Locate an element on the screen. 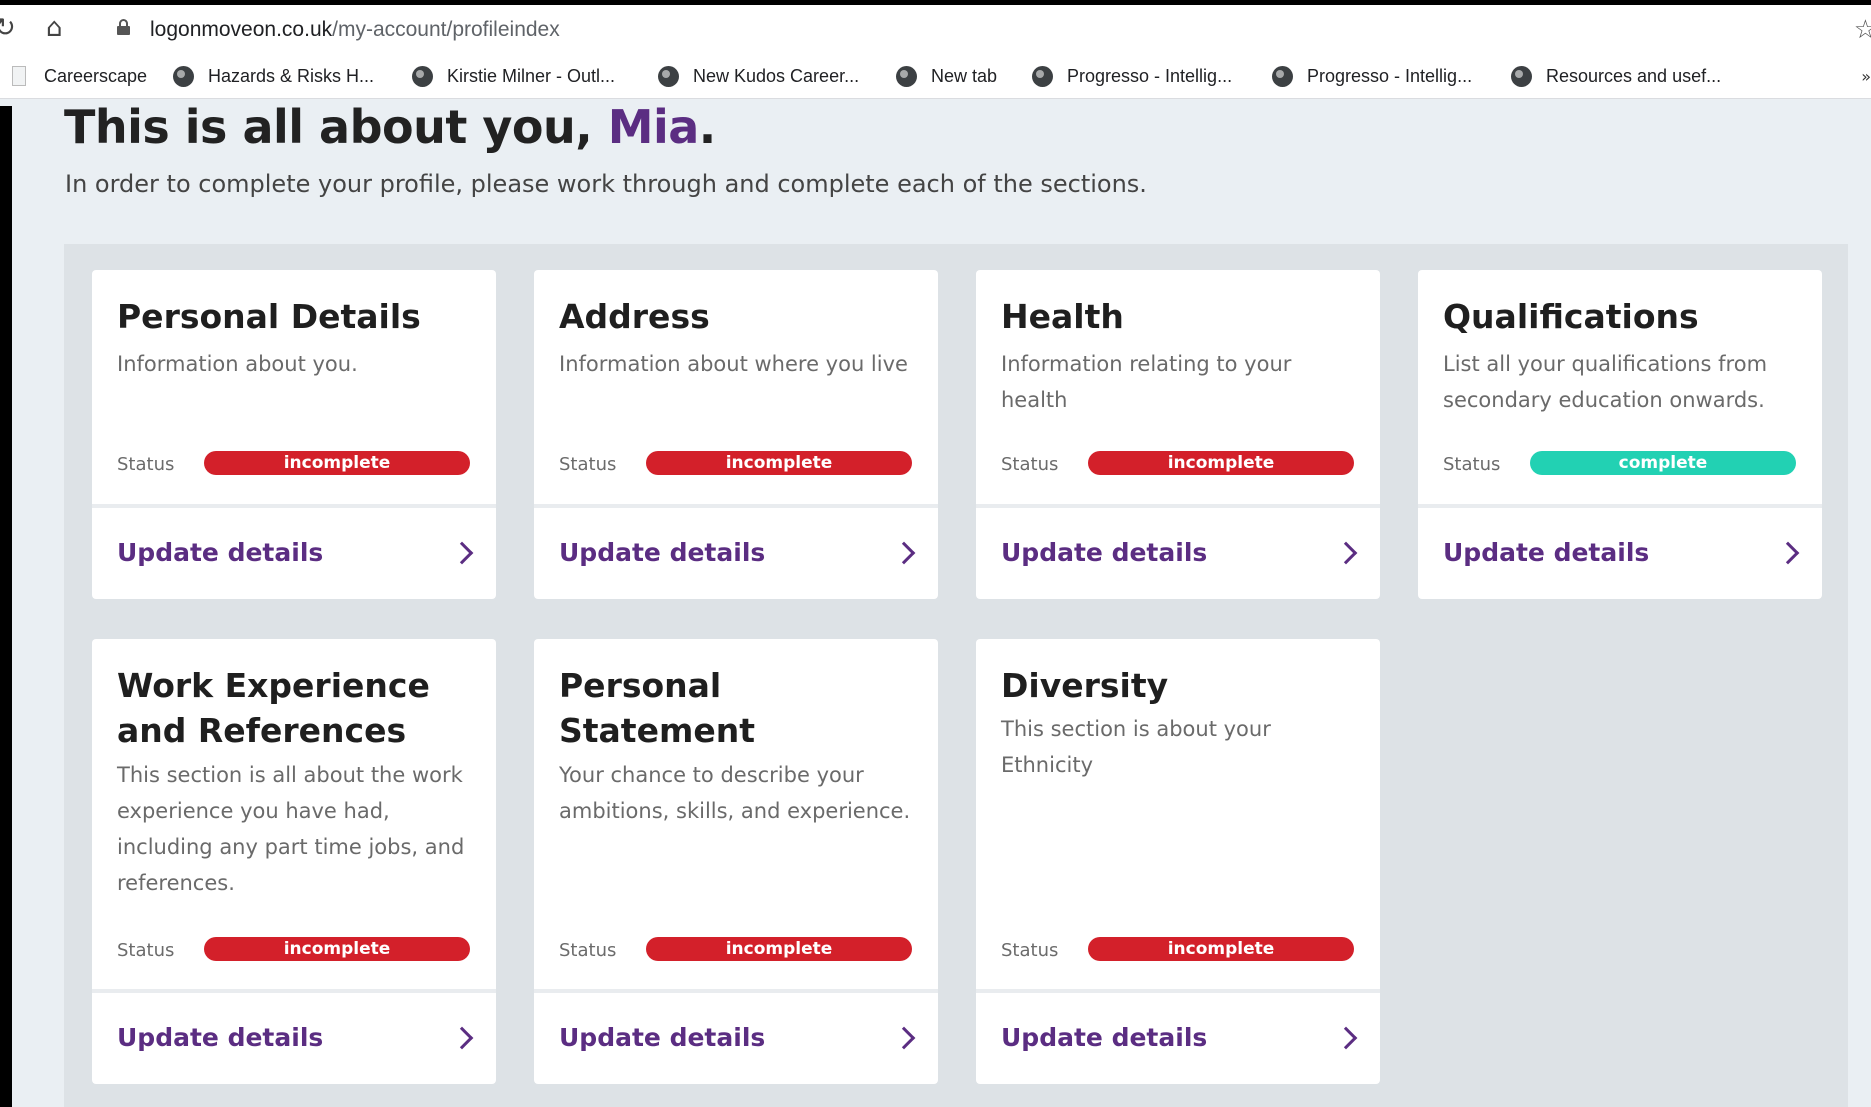 This screenshot has height=1107, width=1871. card-title: Work Experience and References is located at coordinates (273, 708).